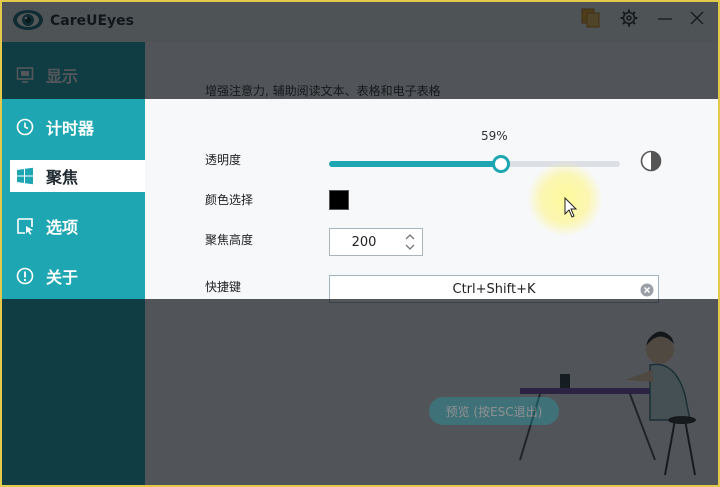  Describe the element at coordinates (647, 290) in the screenshot. I see `clear-icon` at that location.